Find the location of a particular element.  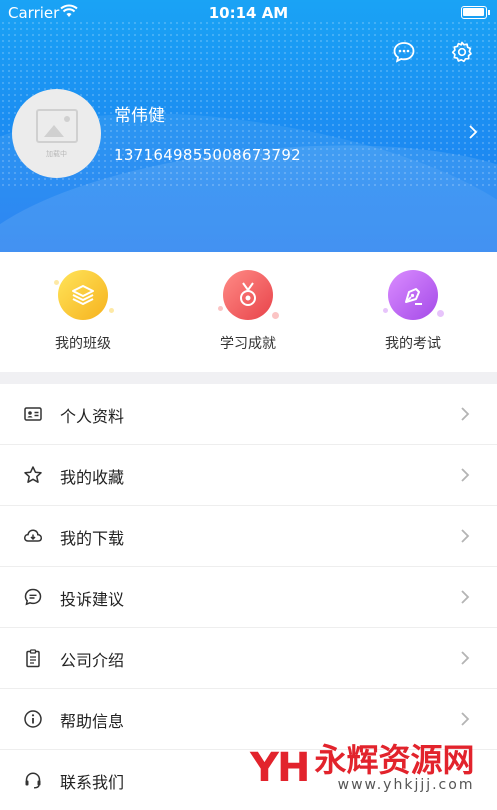

menu-item-profile: 个人资料 is located at coordinates (248, 414).